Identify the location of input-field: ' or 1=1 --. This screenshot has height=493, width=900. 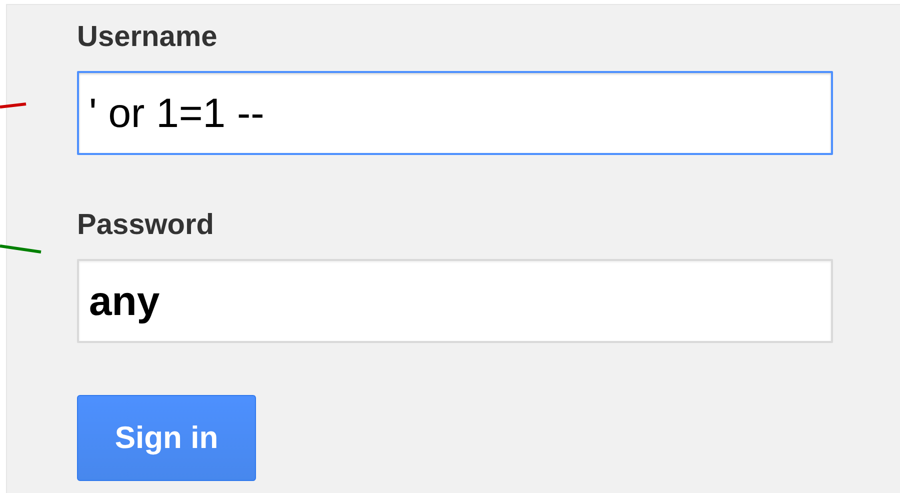
(455, 113).